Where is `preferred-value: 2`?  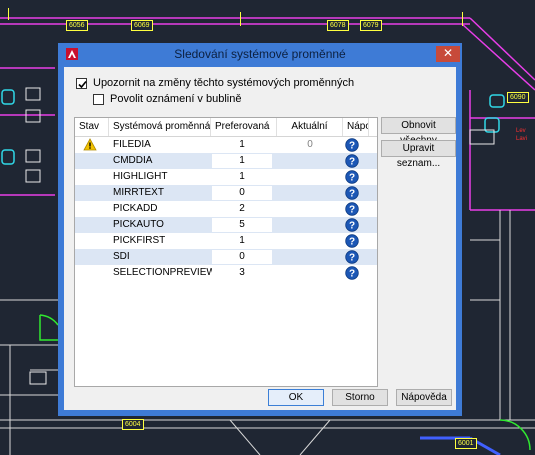
preferred-value: 2 is located at coordinates (242, 208).